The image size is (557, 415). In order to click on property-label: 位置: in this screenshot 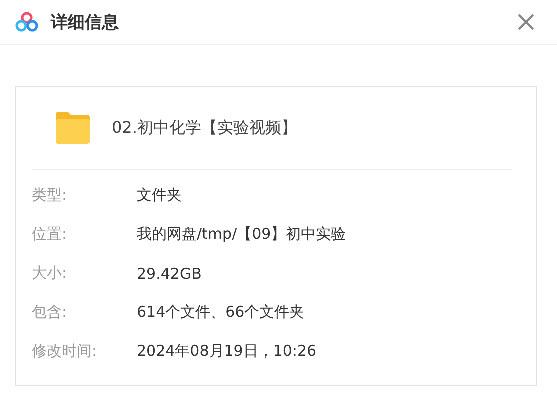, I will do `click(50, 234)`.